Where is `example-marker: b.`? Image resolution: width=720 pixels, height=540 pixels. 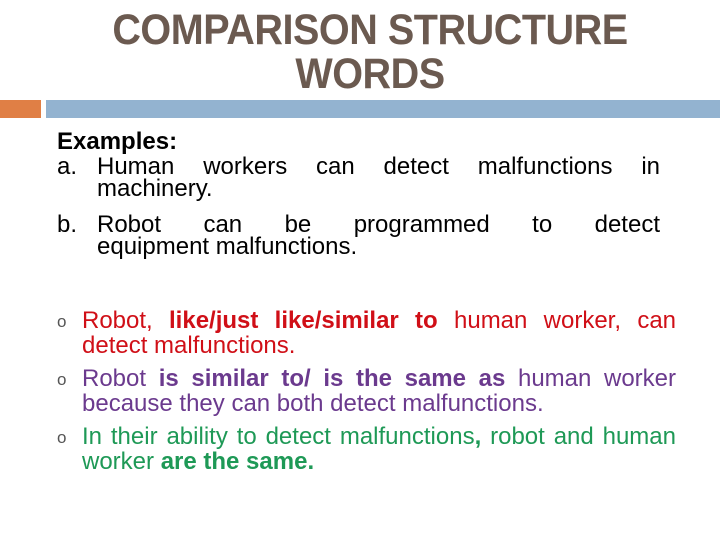
example-marker: b. is located at coordinates (67, 224).